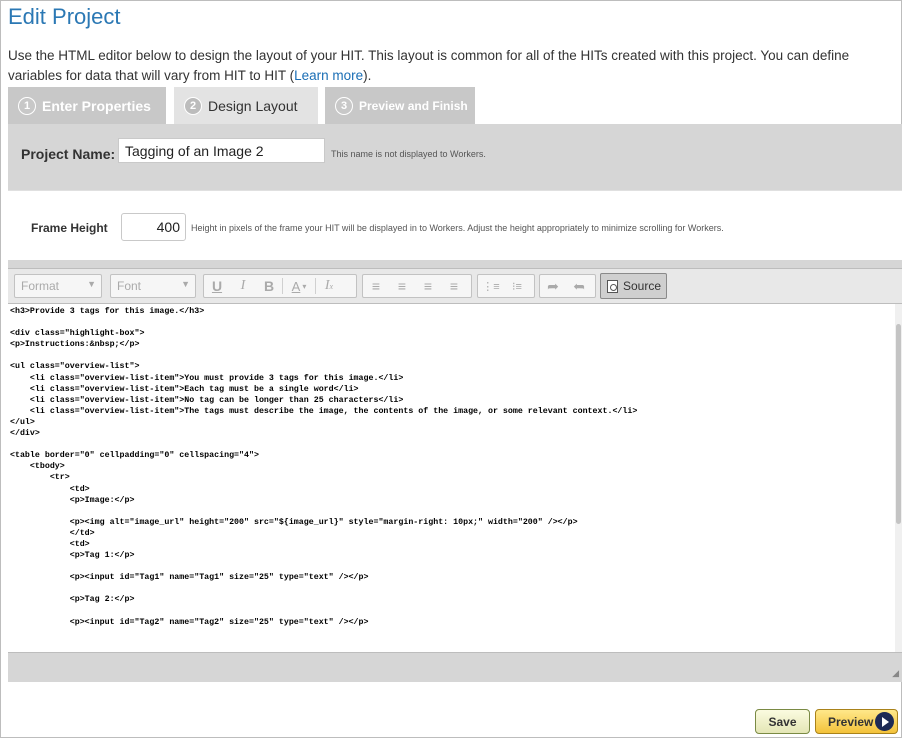  I want to click on project-name-input, so click(221, 150).